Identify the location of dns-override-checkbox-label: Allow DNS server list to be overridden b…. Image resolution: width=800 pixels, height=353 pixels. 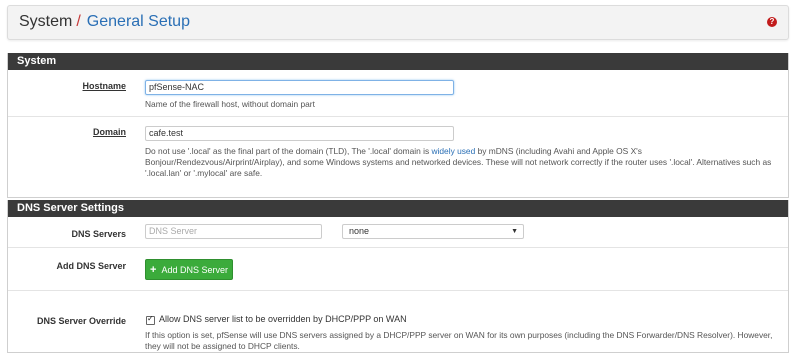
(283, 319).